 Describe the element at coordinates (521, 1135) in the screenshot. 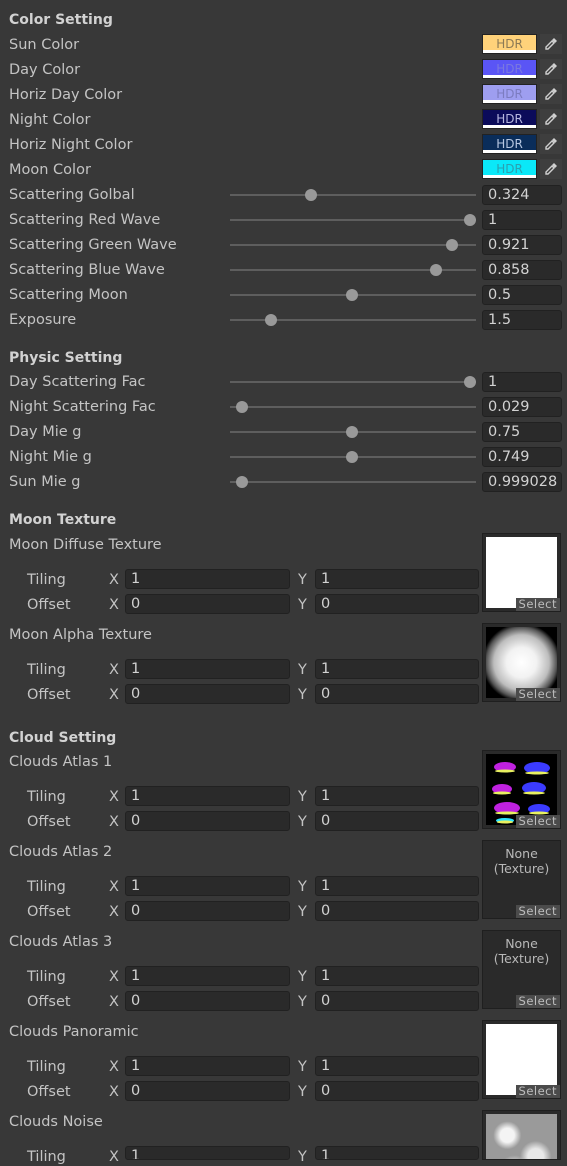

I see `clouds-noise-slot` at that location.